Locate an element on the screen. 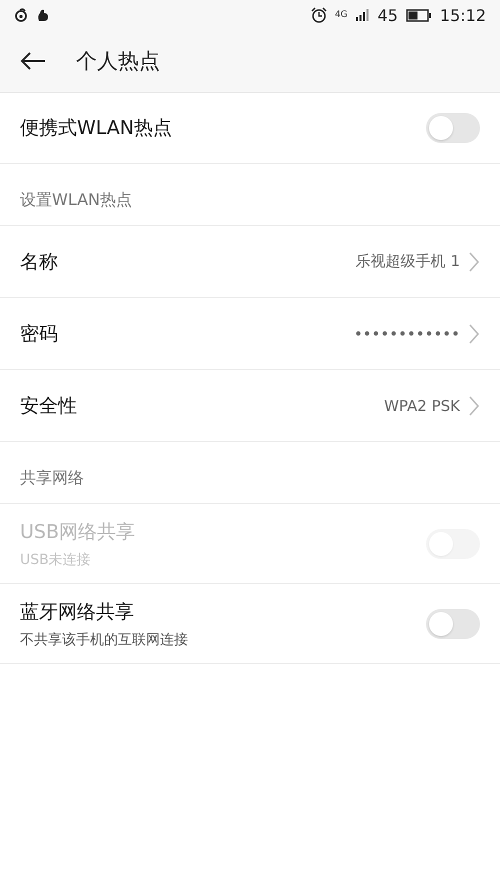 This screenshot has height=889, width=500. setting-description: 不共享该手机的互联网连接 is located at coordinates (104, 639).